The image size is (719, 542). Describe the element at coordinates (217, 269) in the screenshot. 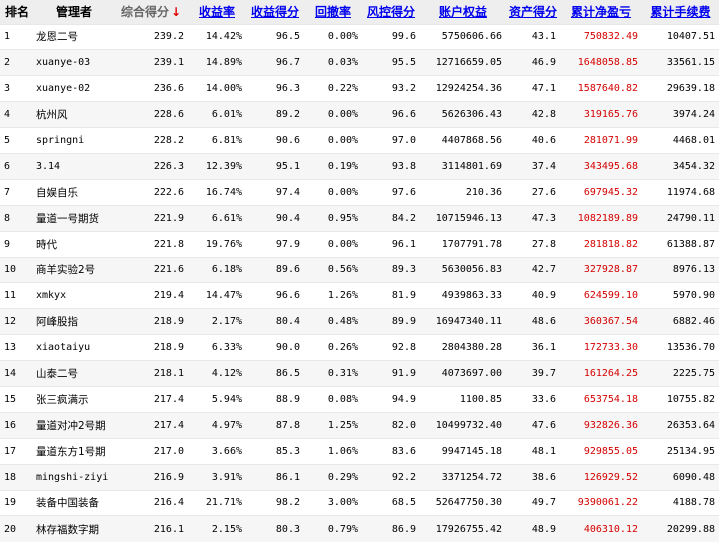

I see `return-rate-cell: 6.18%` at that location.